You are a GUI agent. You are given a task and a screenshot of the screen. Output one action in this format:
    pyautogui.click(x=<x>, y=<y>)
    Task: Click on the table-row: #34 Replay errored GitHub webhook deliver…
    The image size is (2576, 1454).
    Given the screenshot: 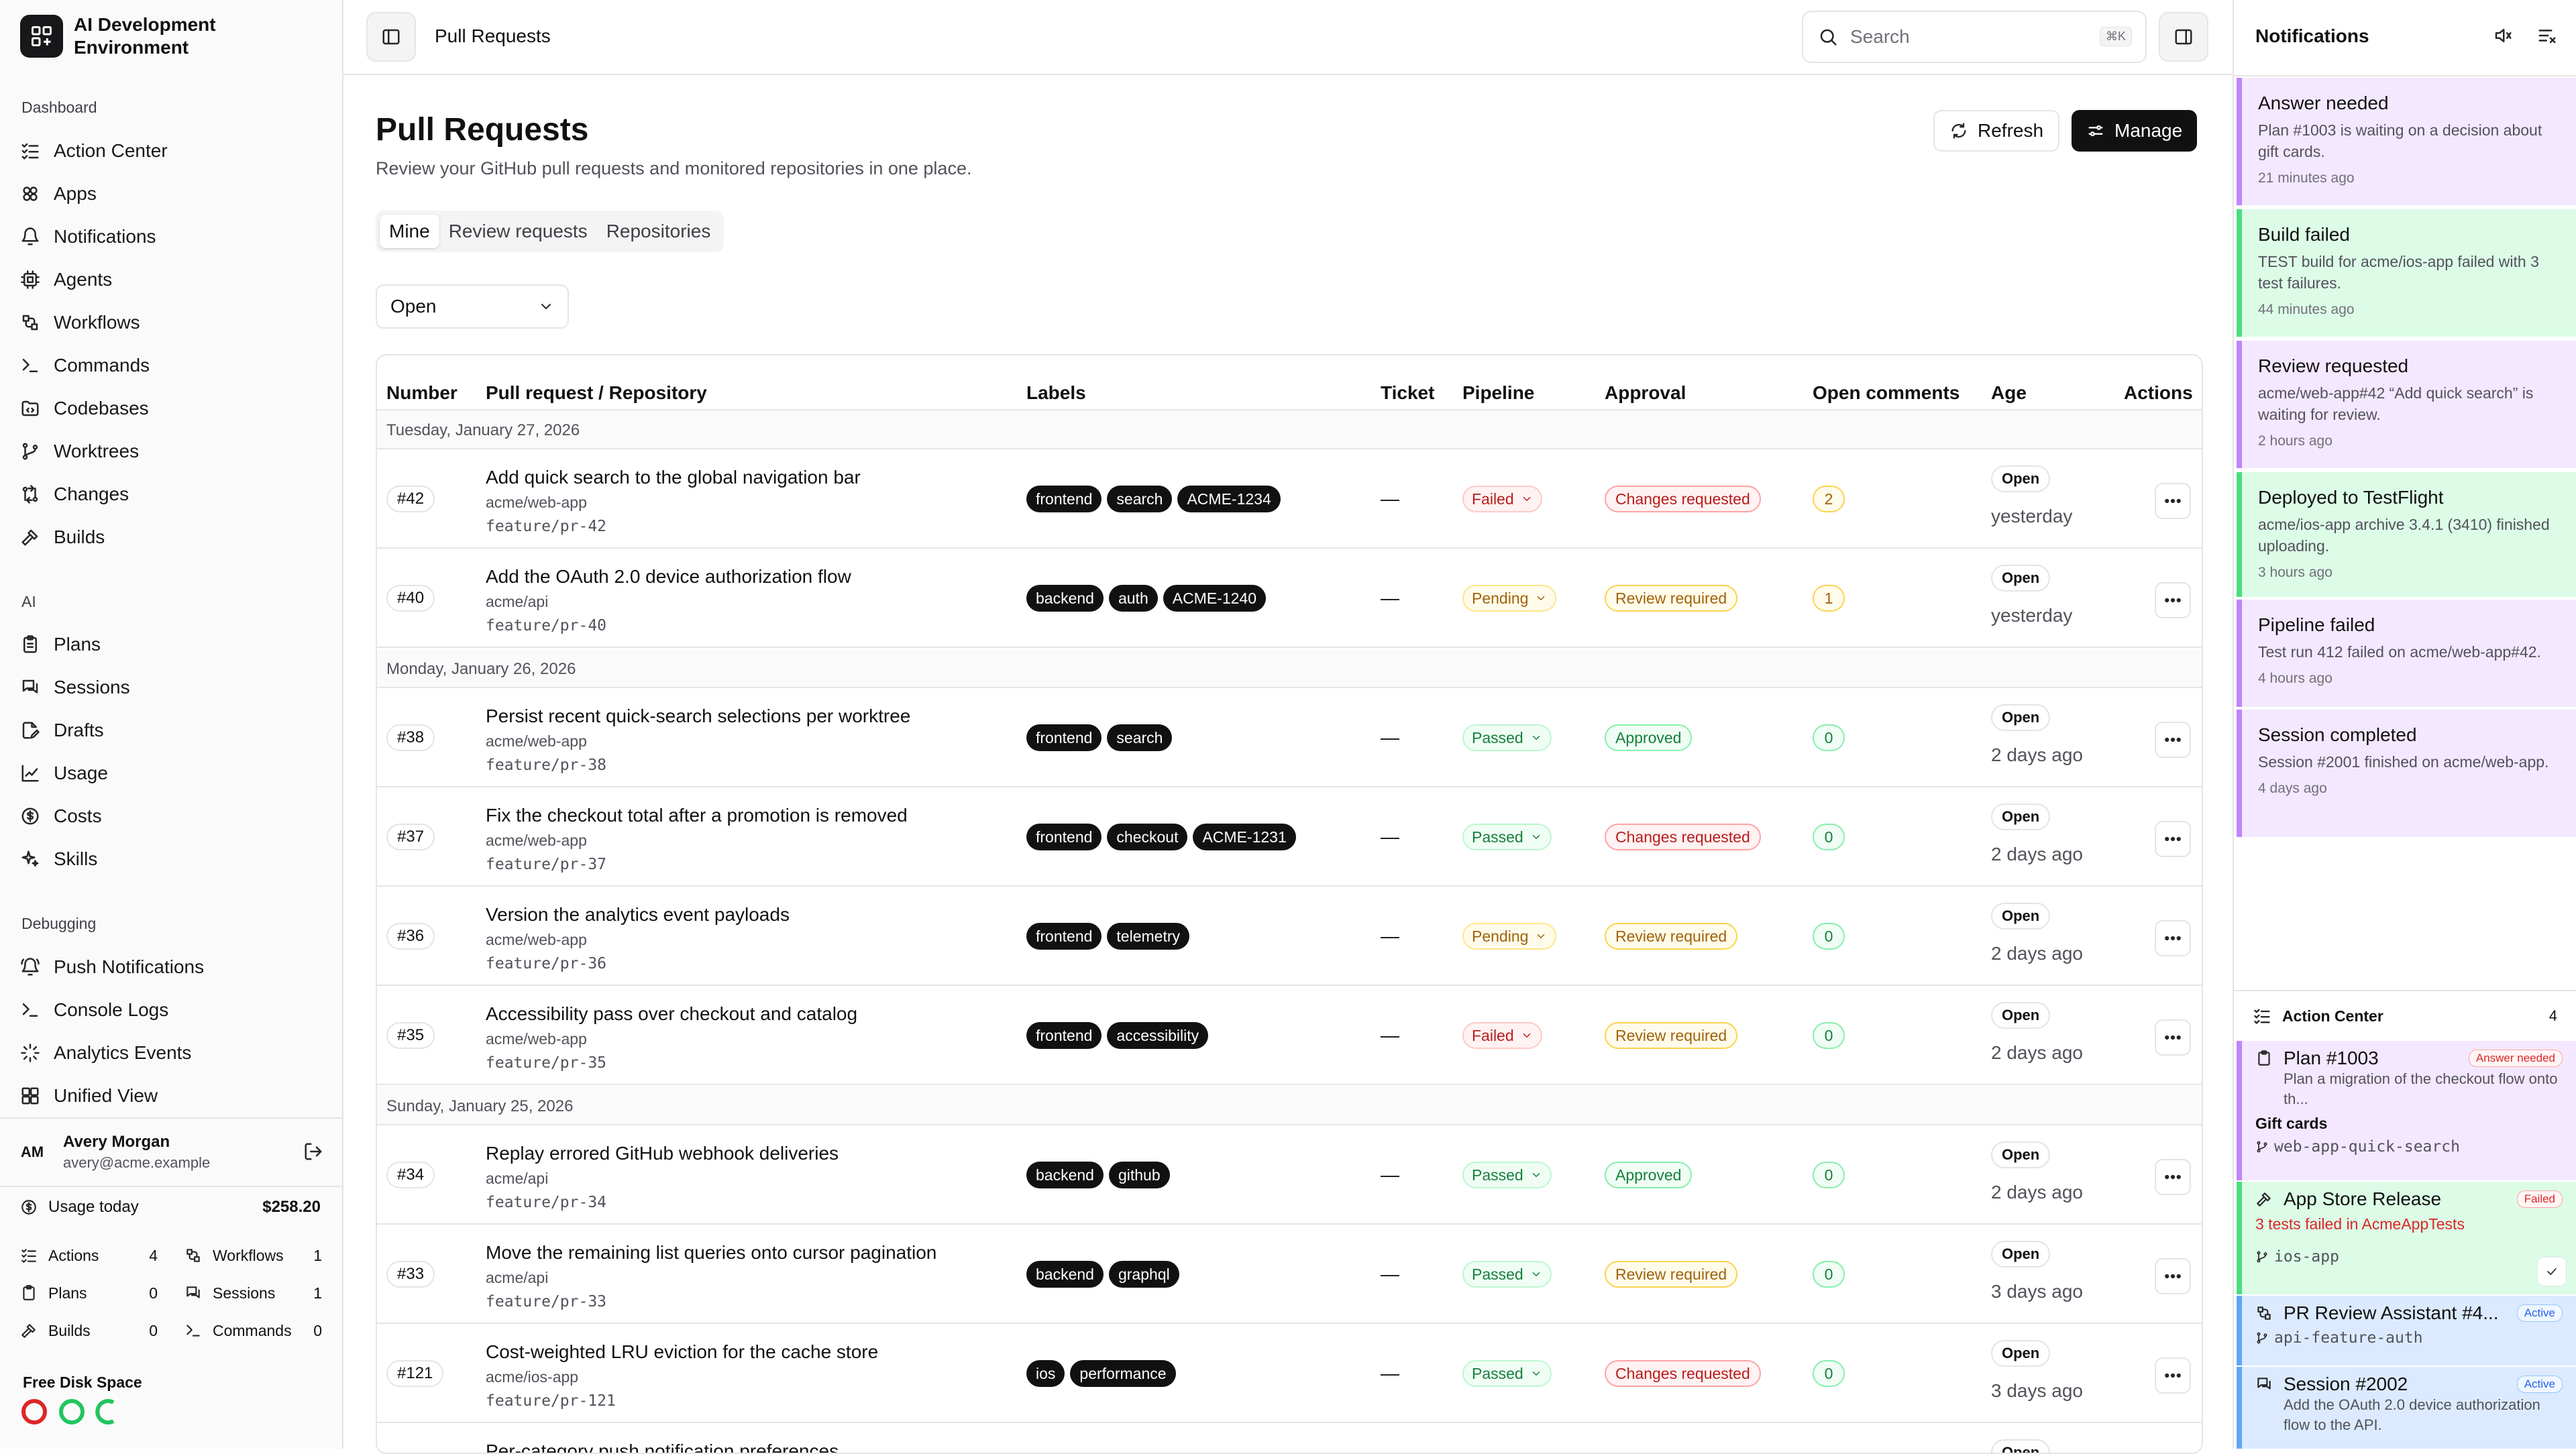 What is the action you would take?
    pyautogui.click(x=1289, y=1176)
    